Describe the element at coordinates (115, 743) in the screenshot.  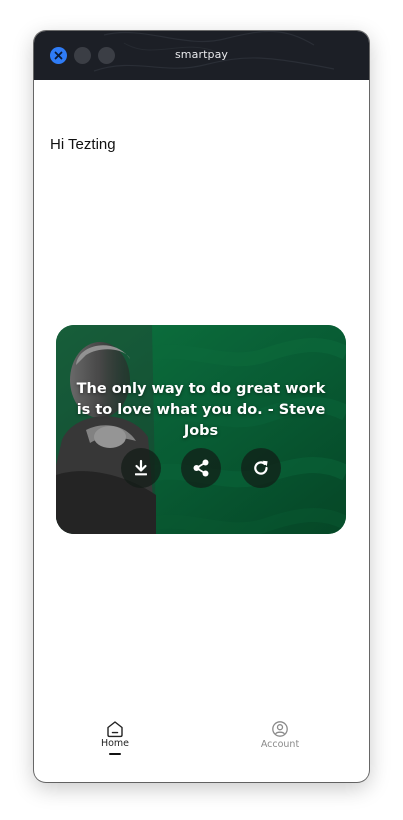
I see `nav-label-home: Home` at that location.